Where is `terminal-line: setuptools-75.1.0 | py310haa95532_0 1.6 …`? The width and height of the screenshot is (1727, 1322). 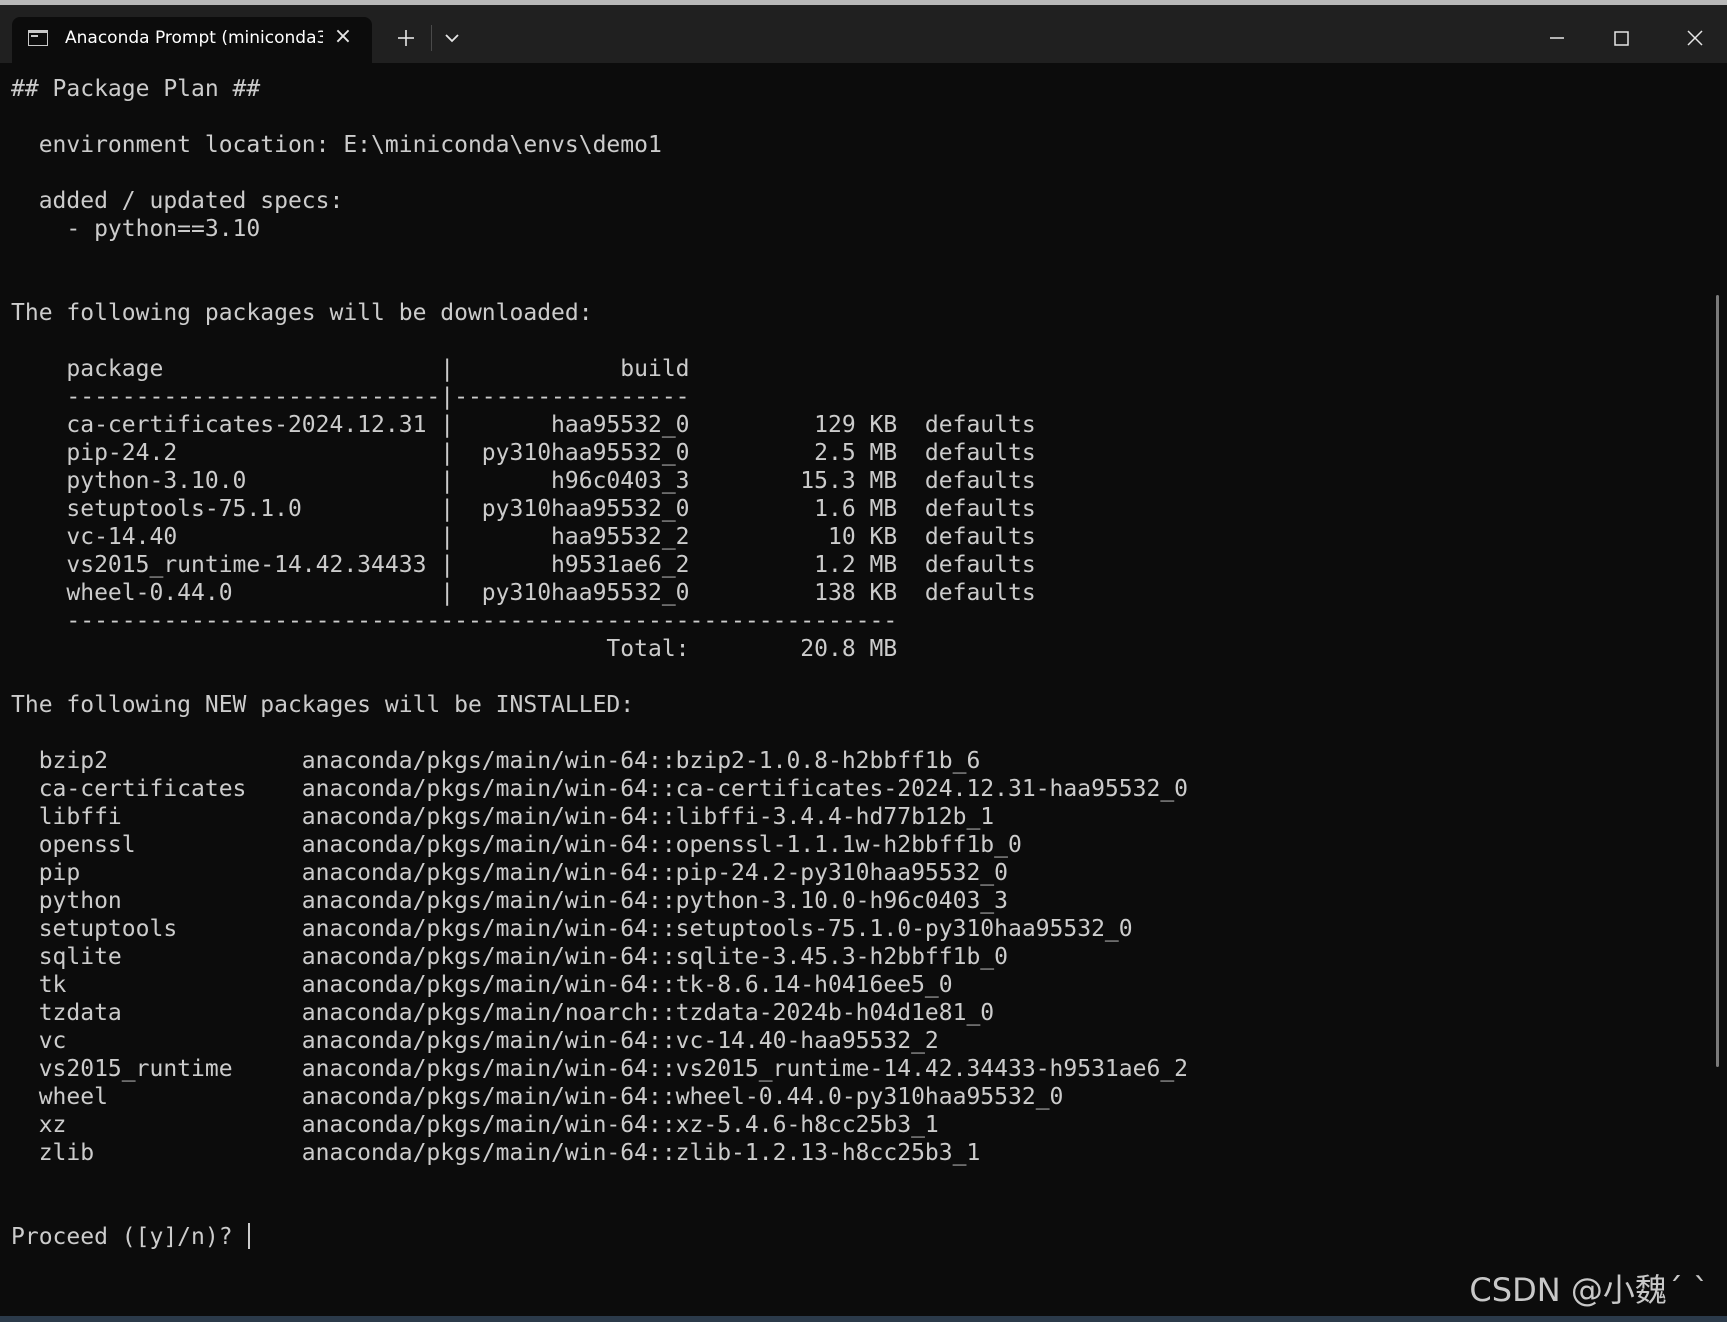
terminal-line: setuptools-75.1.0 | py310haa95532_0 1.6 … is located at coordinates (523, 509).